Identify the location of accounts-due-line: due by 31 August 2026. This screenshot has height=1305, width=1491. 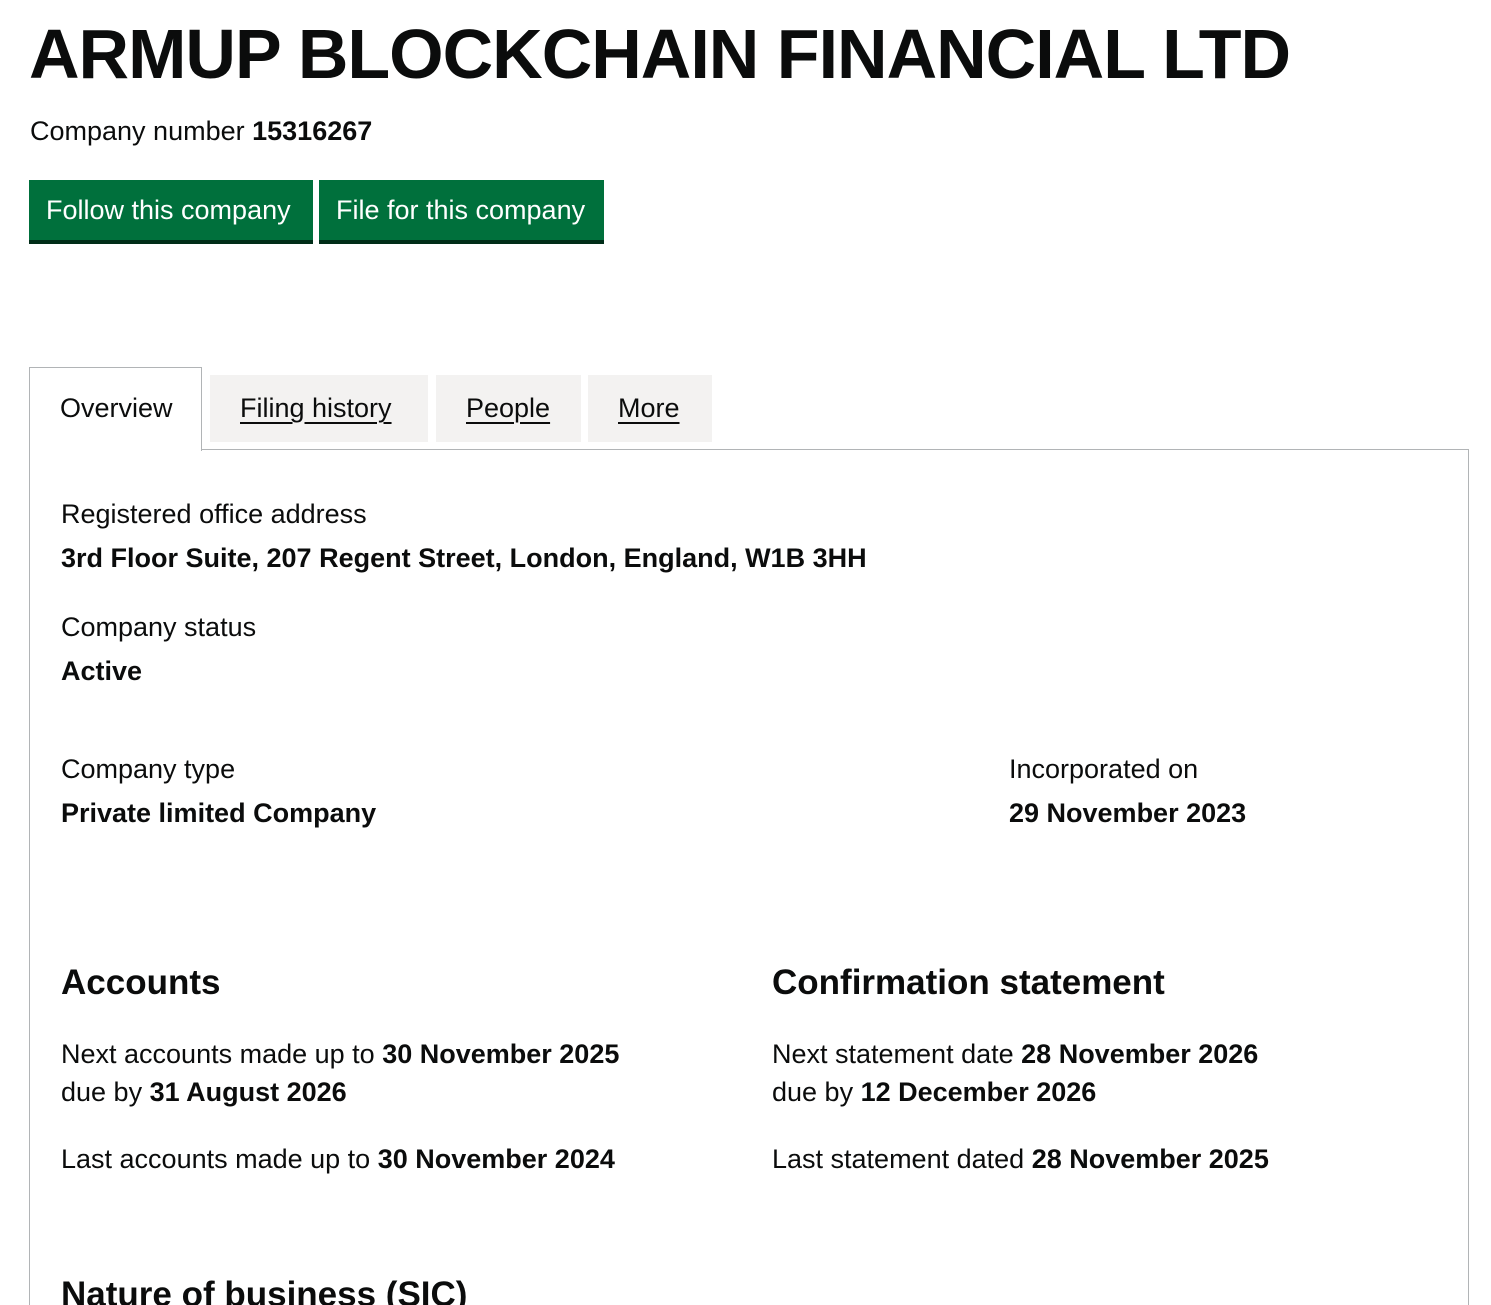
(204, 1092).